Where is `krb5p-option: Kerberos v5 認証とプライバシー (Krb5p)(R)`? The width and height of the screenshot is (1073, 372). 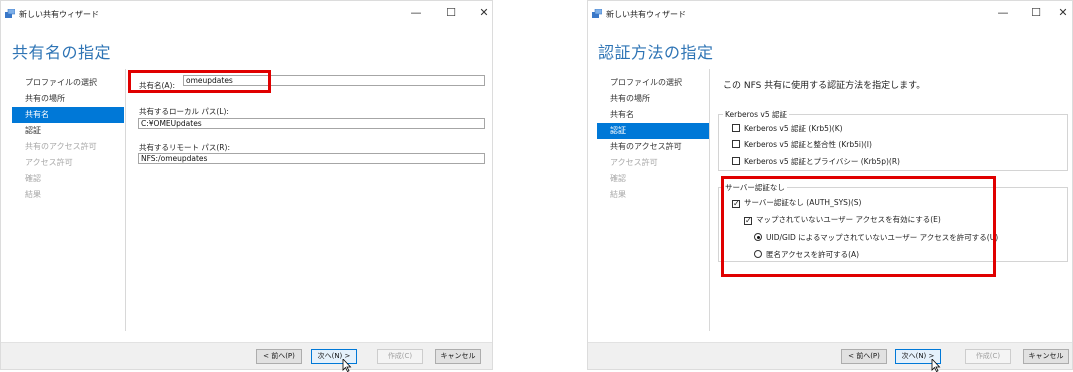
krb5p-option: Kerberos v5 認証とプライバシー (Krb5p)(R) is located at coordinates (816, 162).